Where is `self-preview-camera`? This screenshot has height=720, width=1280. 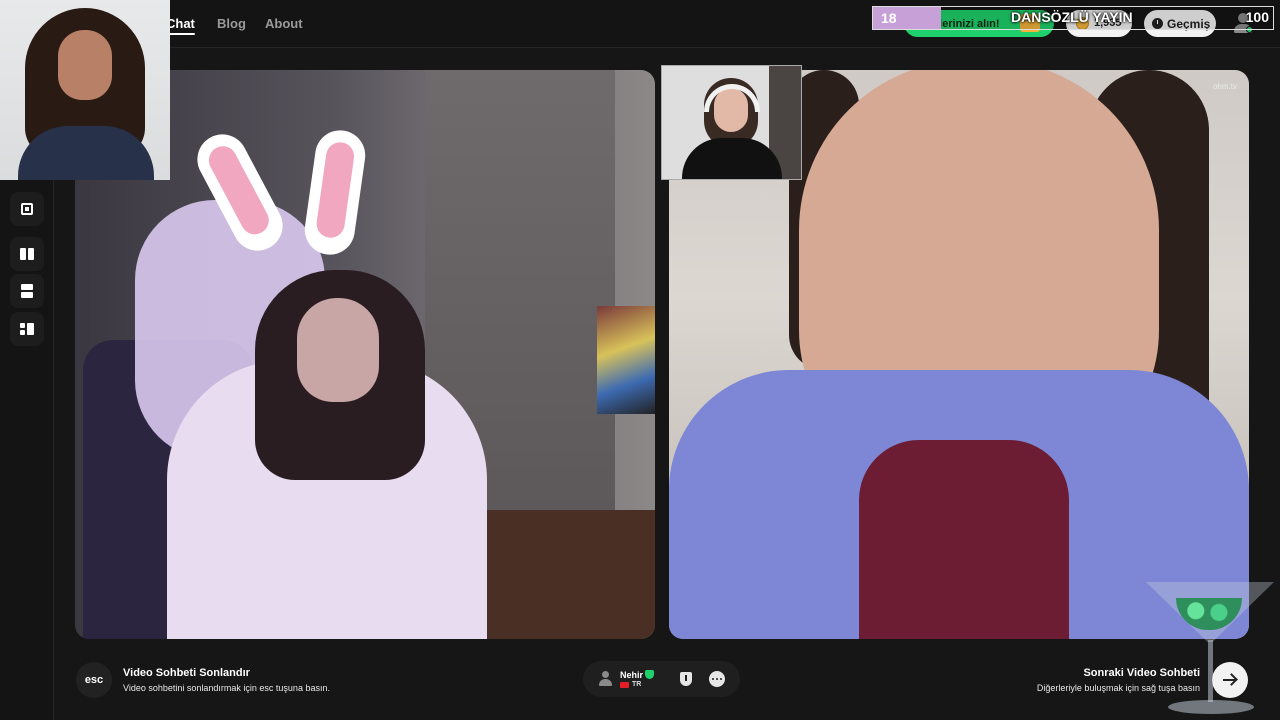 self-preview-camera is located at coordinates (731, 122).